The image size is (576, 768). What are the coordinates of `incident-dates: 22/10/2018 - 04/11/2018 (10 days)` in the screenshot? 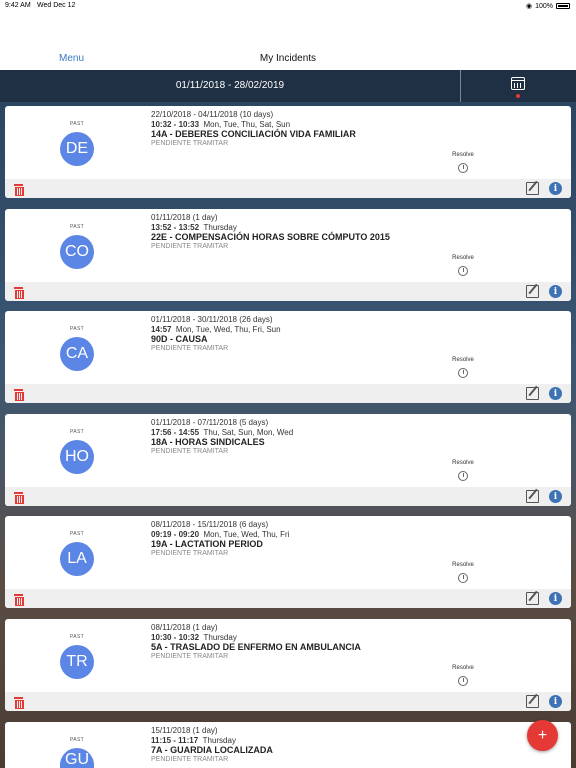 It's located at (212, 114).